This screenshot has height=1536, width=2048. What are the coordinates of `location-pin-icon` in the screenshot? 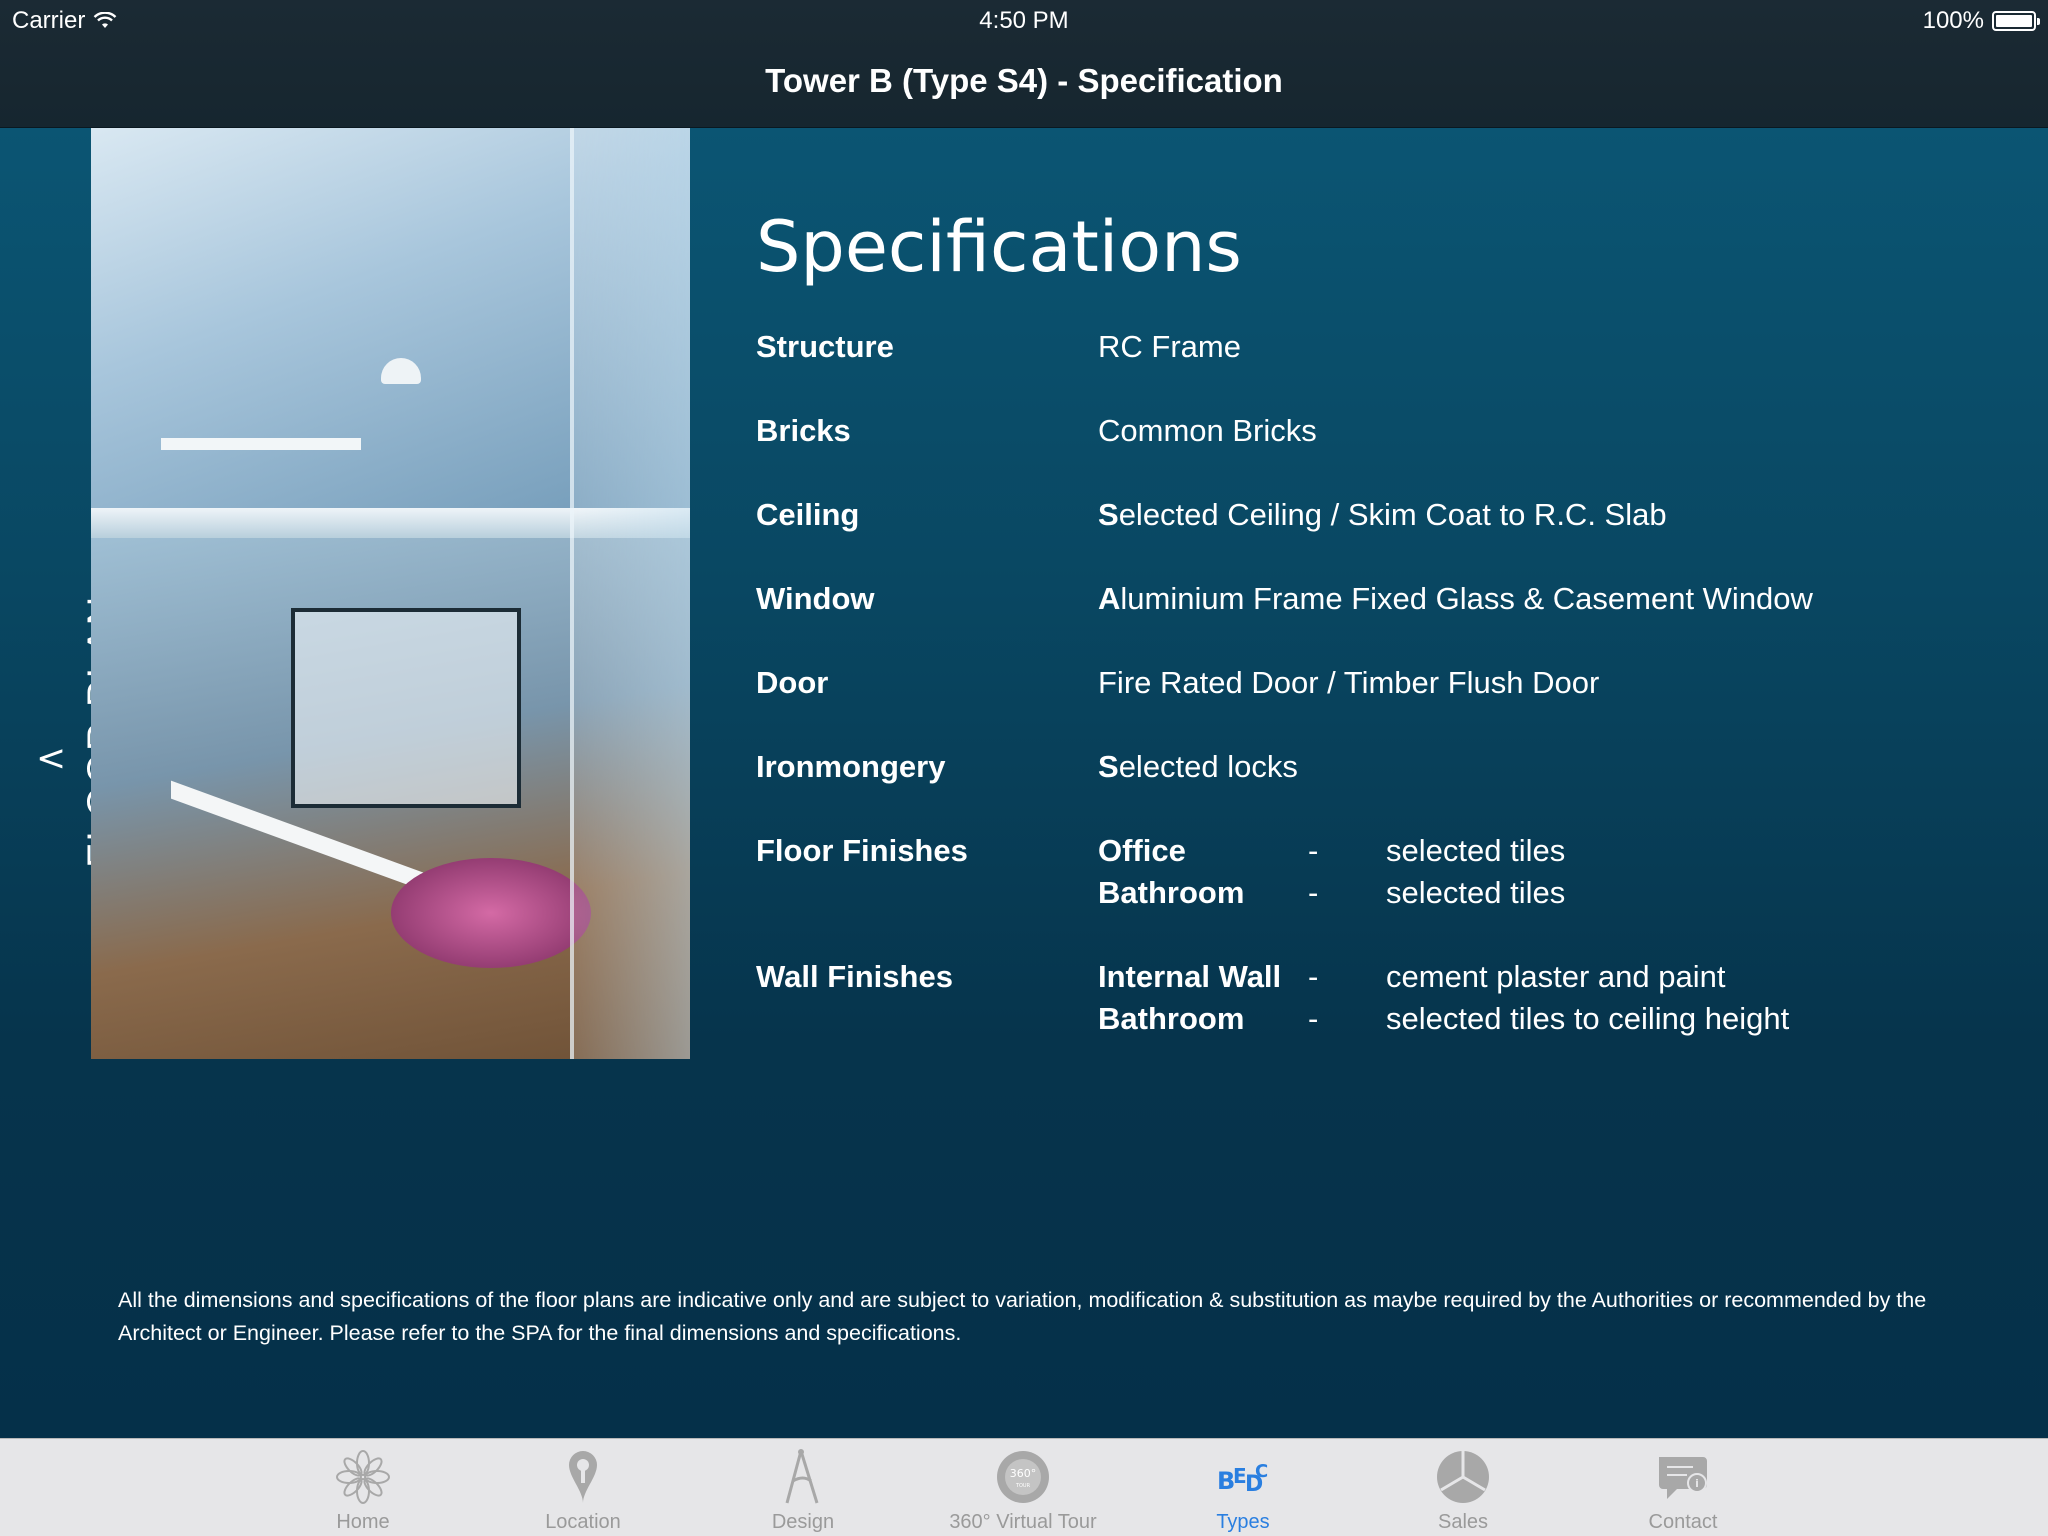 It's located at (583, 1477).